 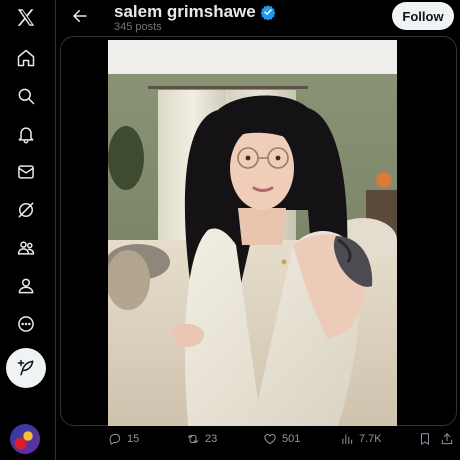 I want to click on like-button: 501, so click(x=281, y=439).